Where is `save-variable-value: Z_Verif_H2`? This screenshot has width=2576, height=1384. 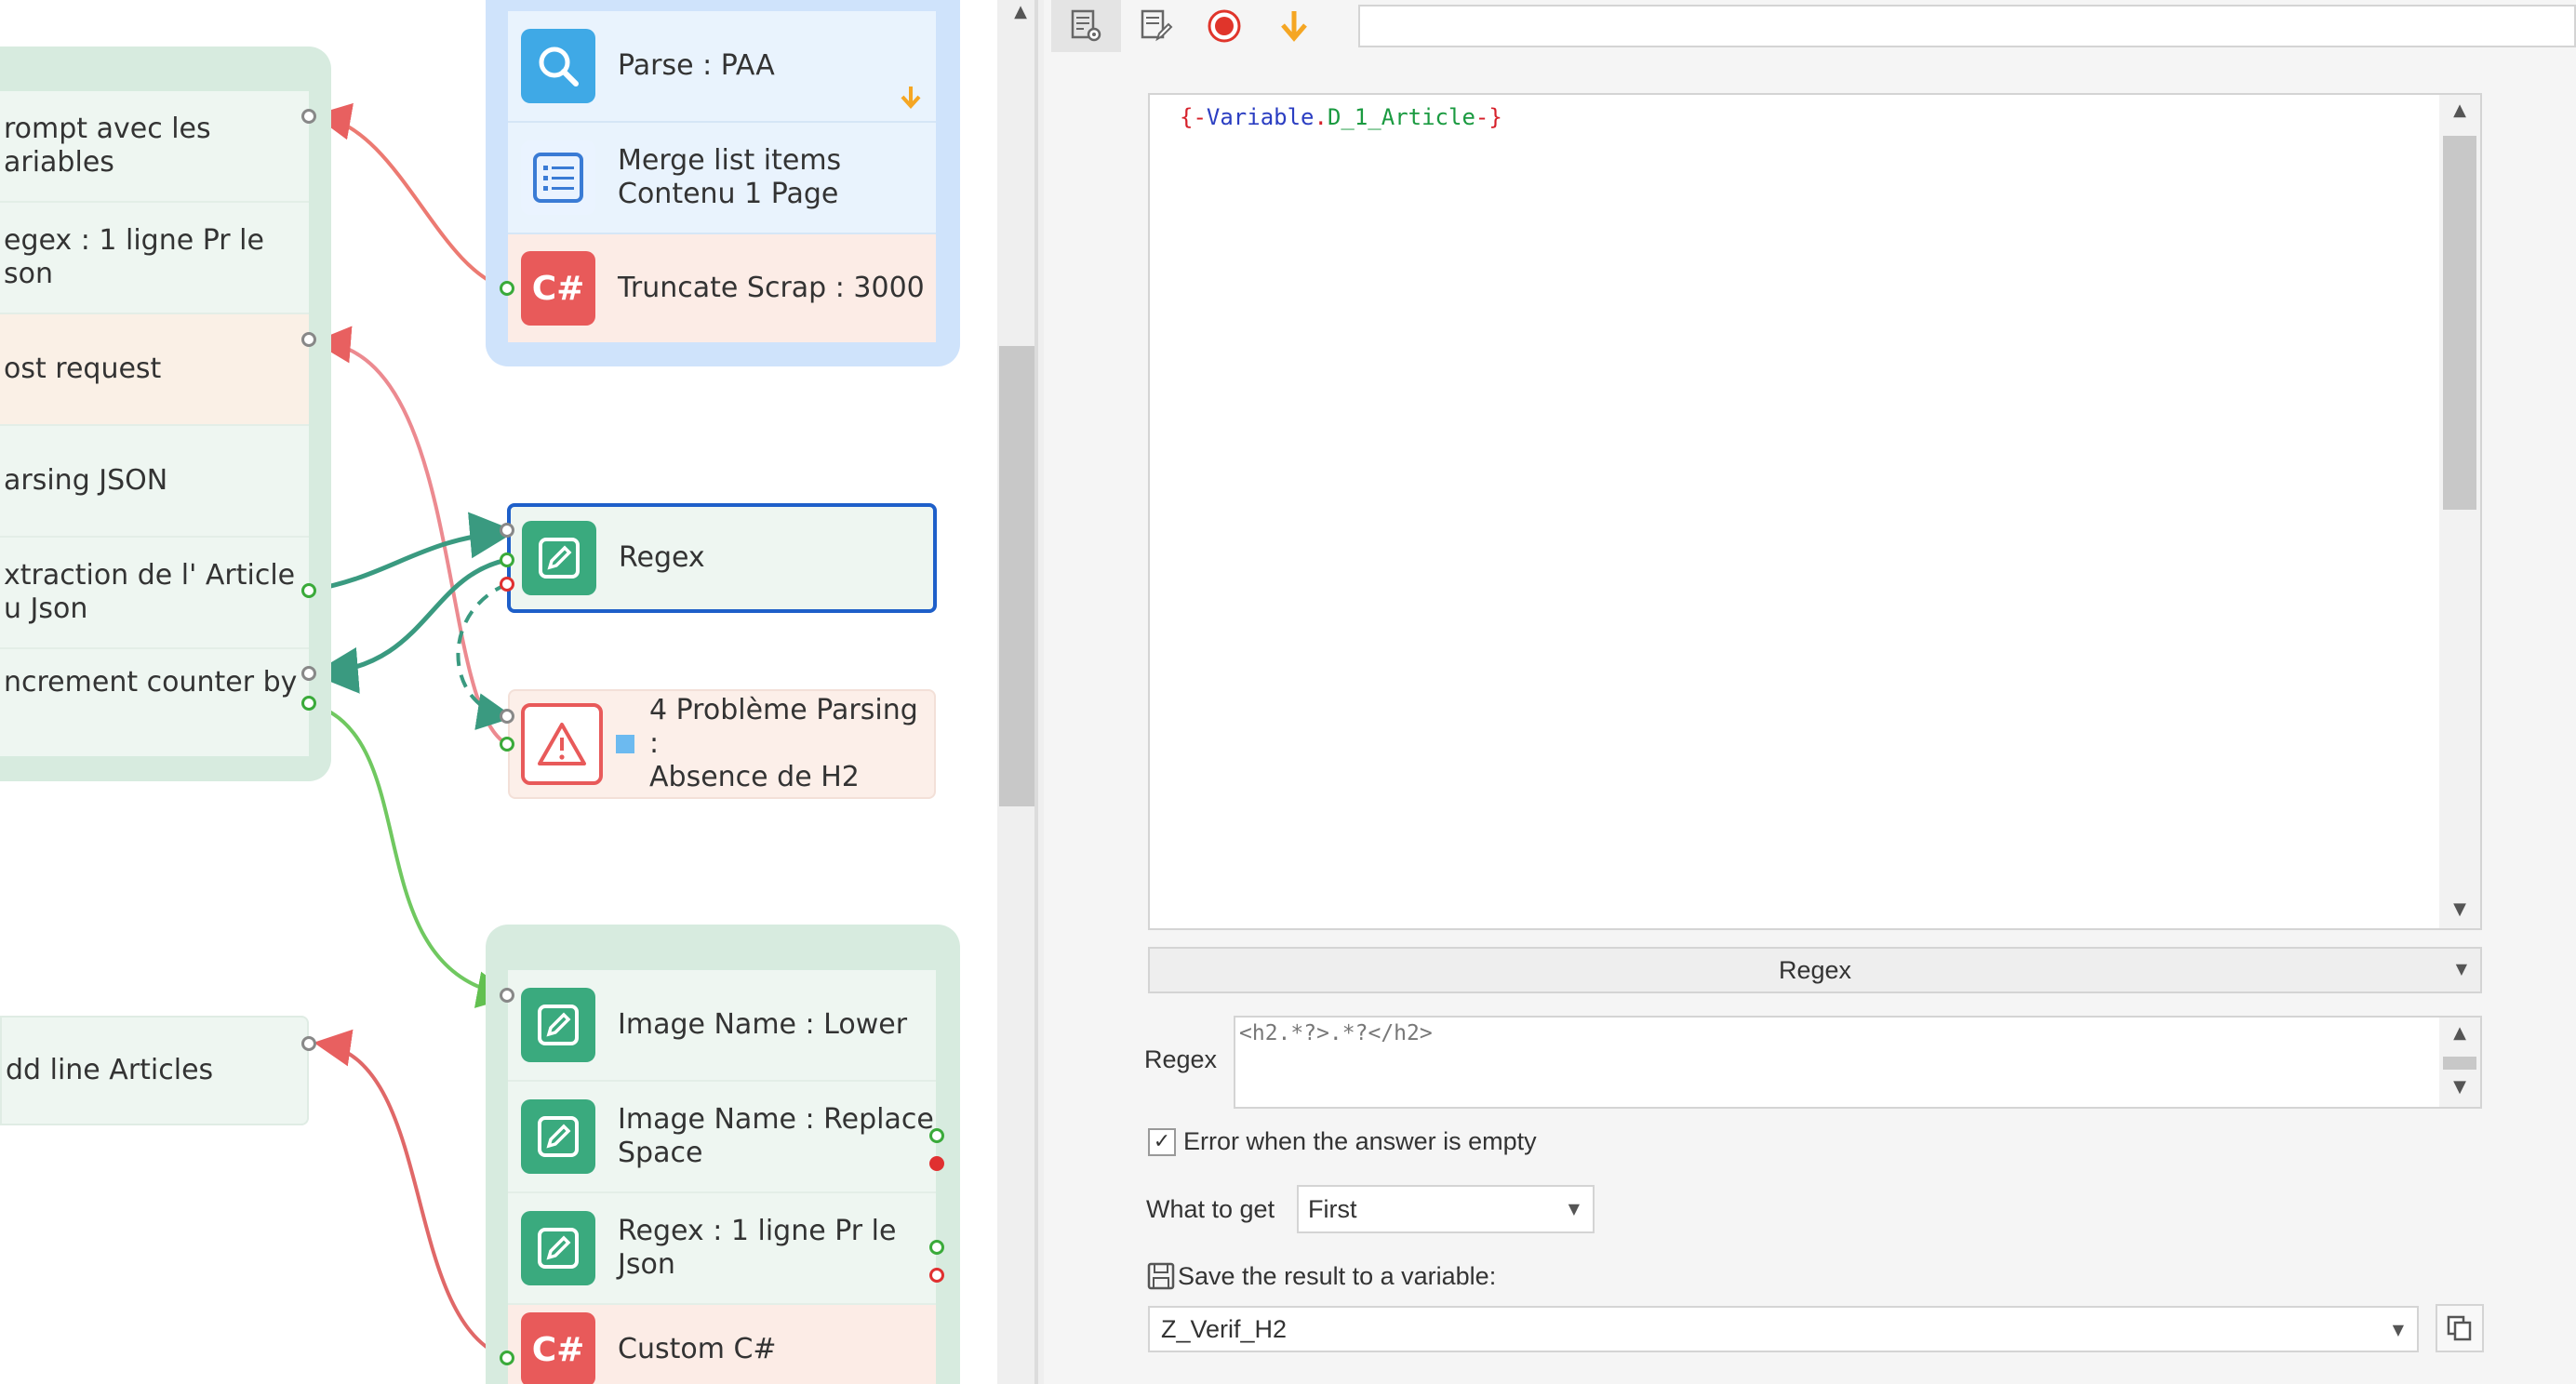
save-variable-value: Z_Verif_H2 is located at coordinates (1224, 1328).